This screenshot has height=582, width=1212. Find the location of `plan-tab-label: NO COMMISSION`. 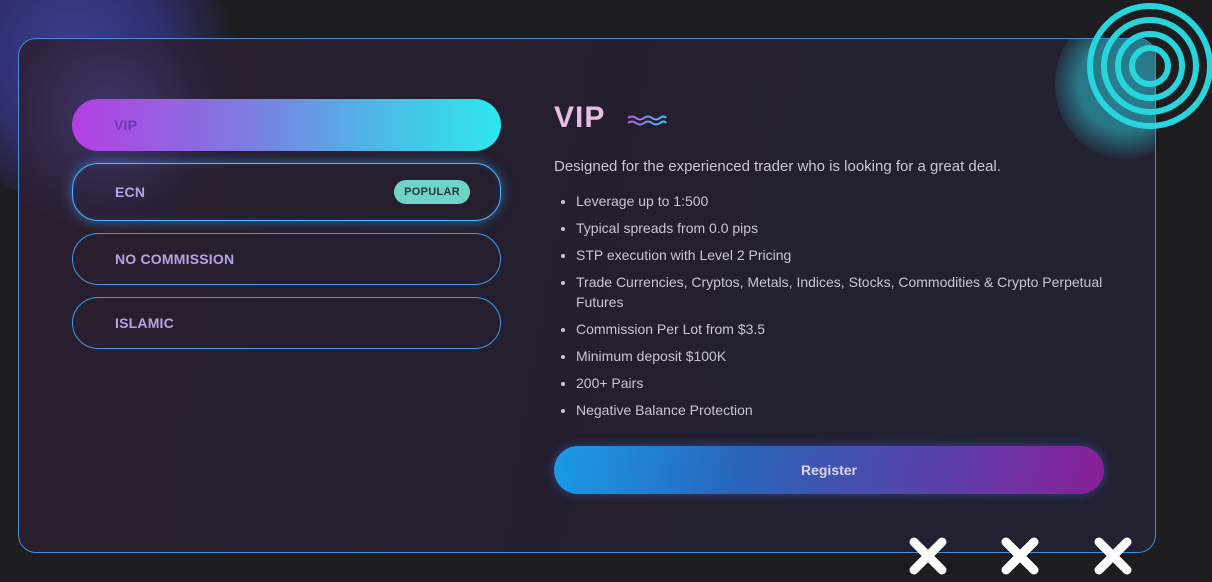

plan-tab-label: NO COMMISSION is located at coordinates (175, 259).